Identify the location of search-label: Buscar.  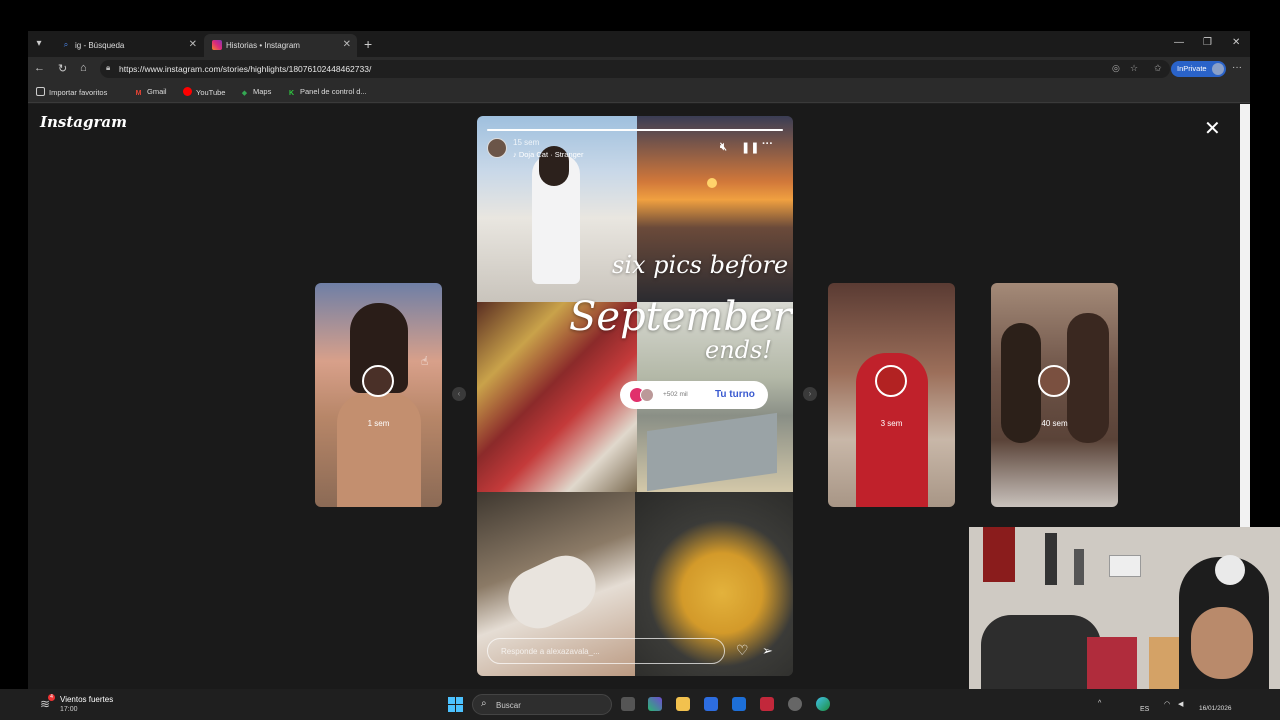
(508, 705).